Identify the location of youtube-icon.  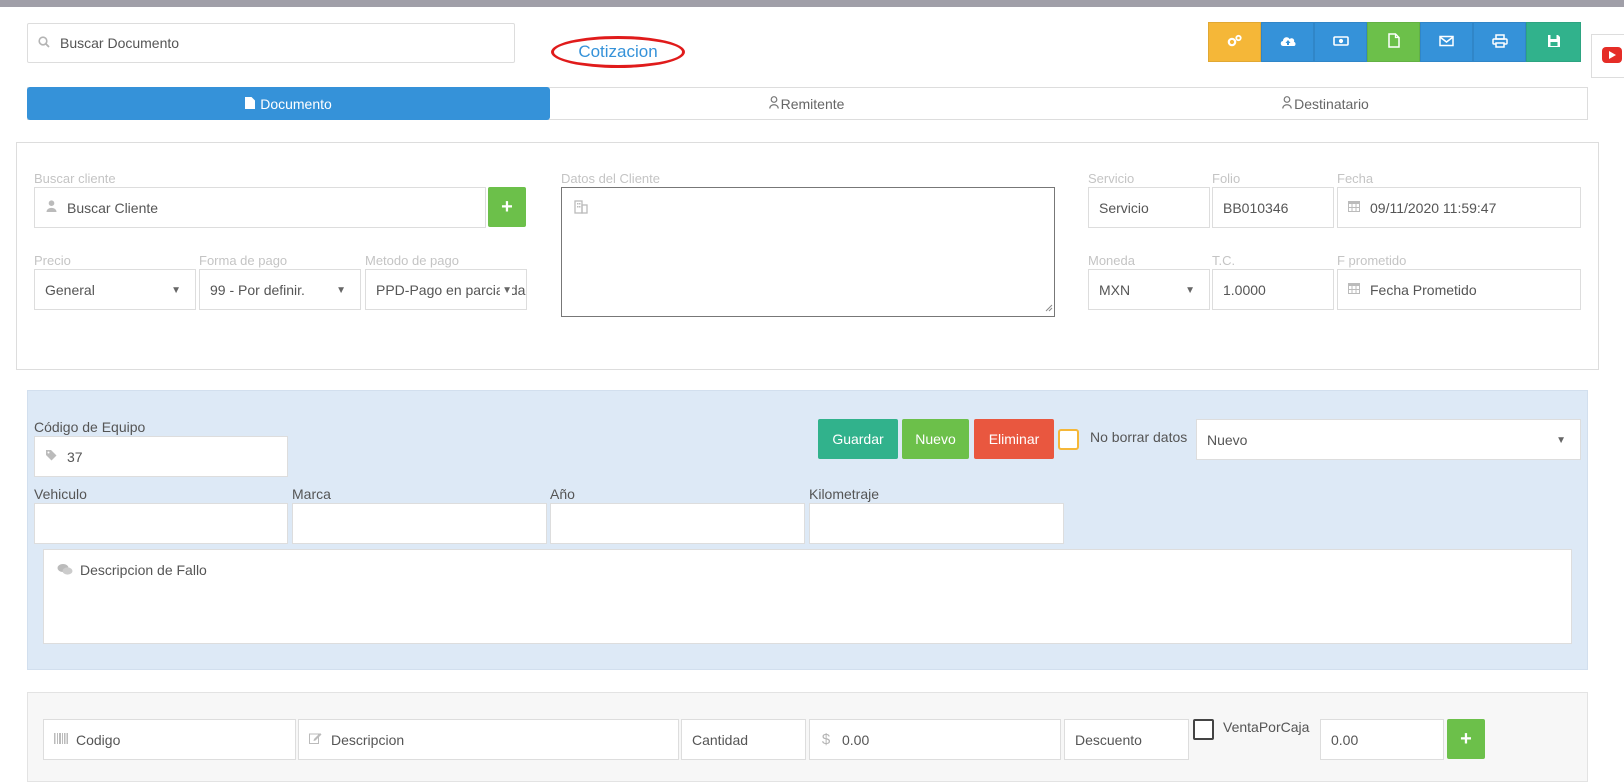
(1612, 56).